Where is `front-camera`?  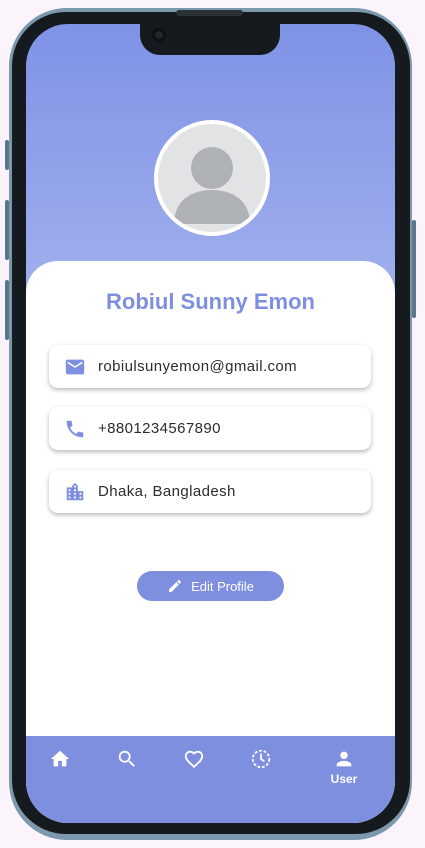
front-camera is located at coordinates (159, 35).